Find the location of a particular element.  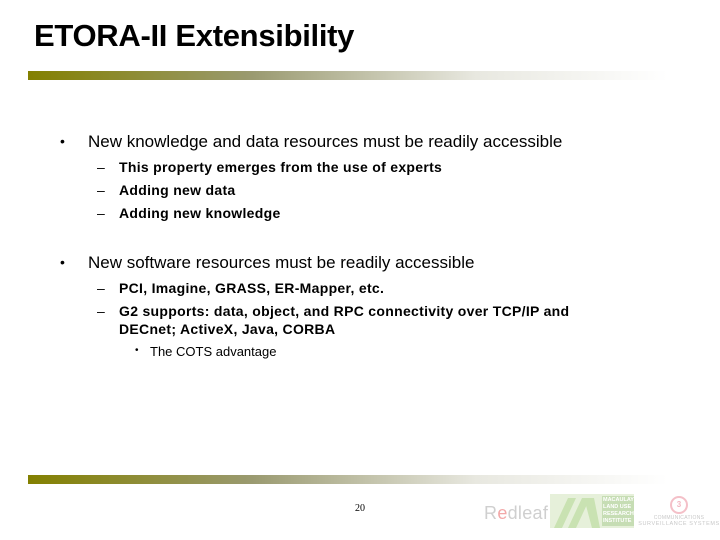

redleaf-logo: Redleaf is located at coordinates (516, 513).